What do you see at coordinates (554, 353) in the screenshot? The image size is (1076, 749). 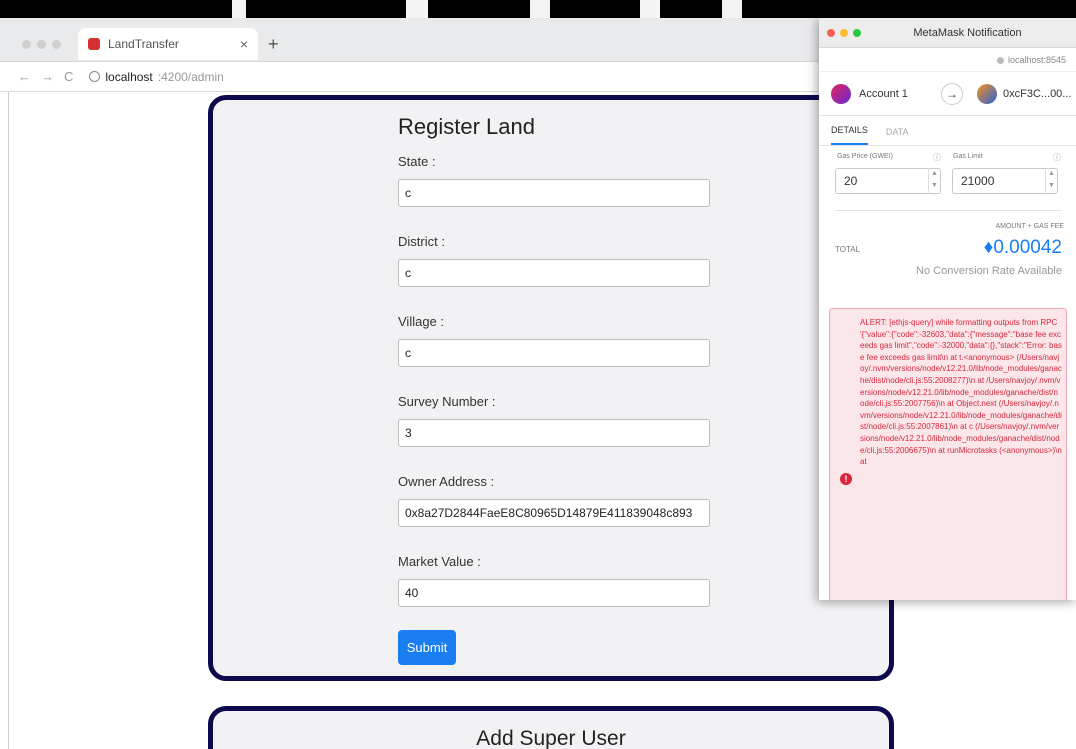 I see `village-input` at bounding box center [554, 353].